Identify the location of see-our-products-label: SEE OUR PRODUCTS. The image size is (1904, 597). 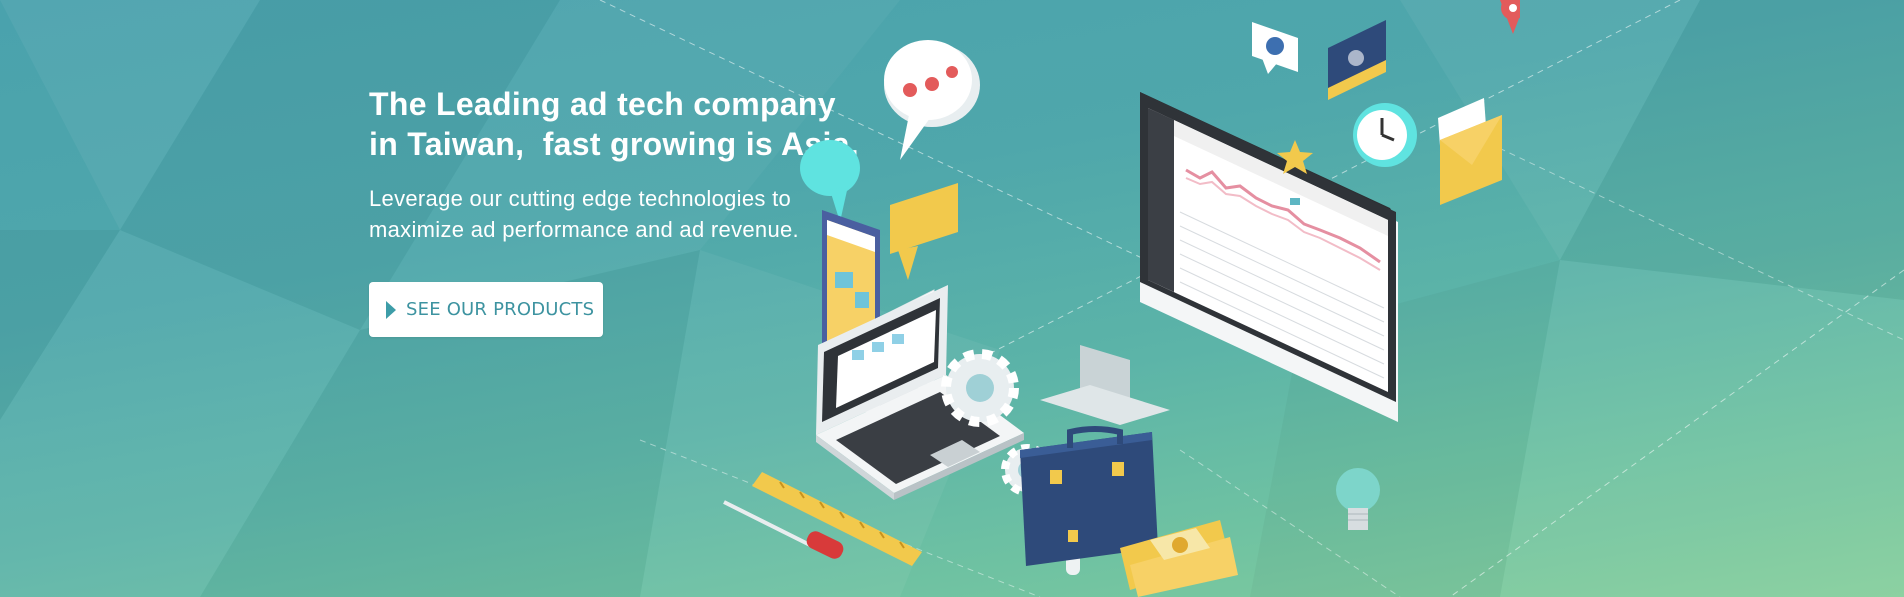
(500, 309).